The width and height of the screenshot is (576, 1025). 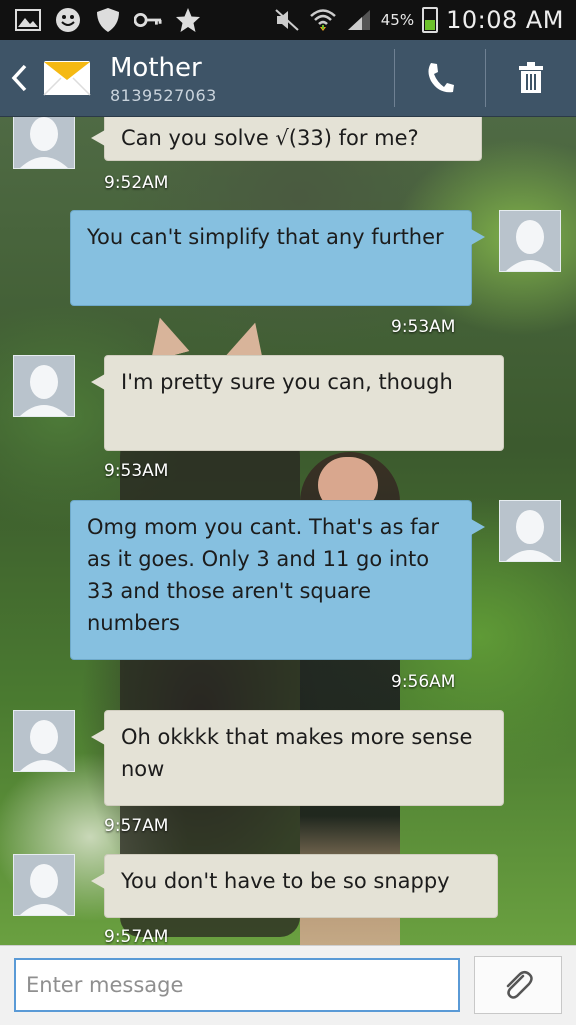 I want to click on battery-icon, so click(x=430, y=20).